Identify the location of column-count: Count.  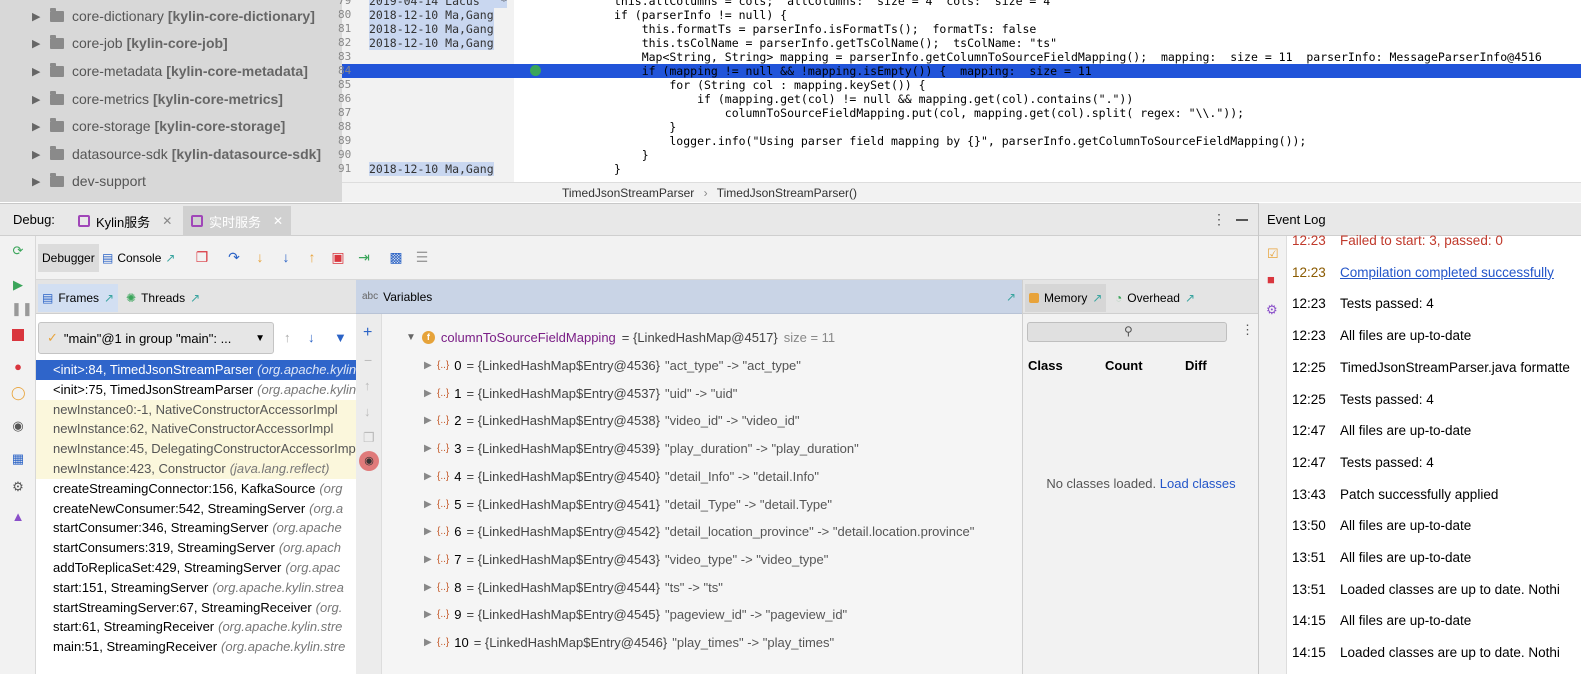
(1124, 365).